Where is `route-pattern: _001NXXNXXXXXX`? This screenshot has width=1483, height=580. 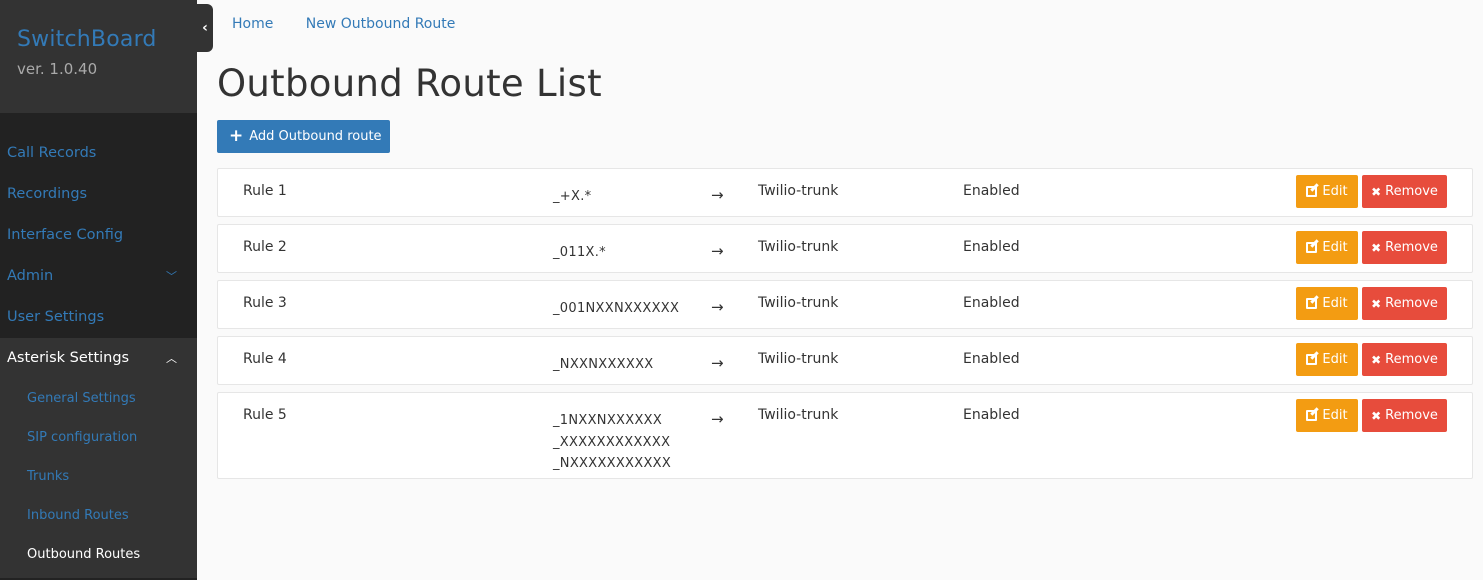
route-pattern: _001NXXNXXXXXX is located at coordinates (616, 308).